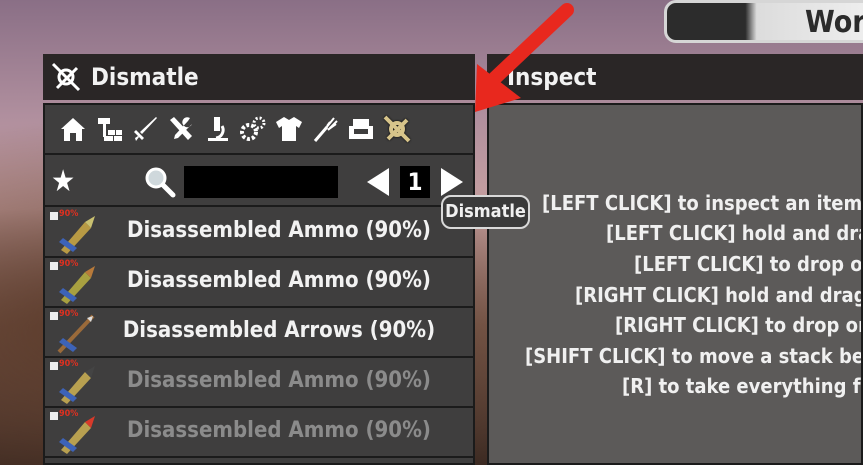 The image size is (863, 465). I want to click on category-clothing, so click(289, 129).